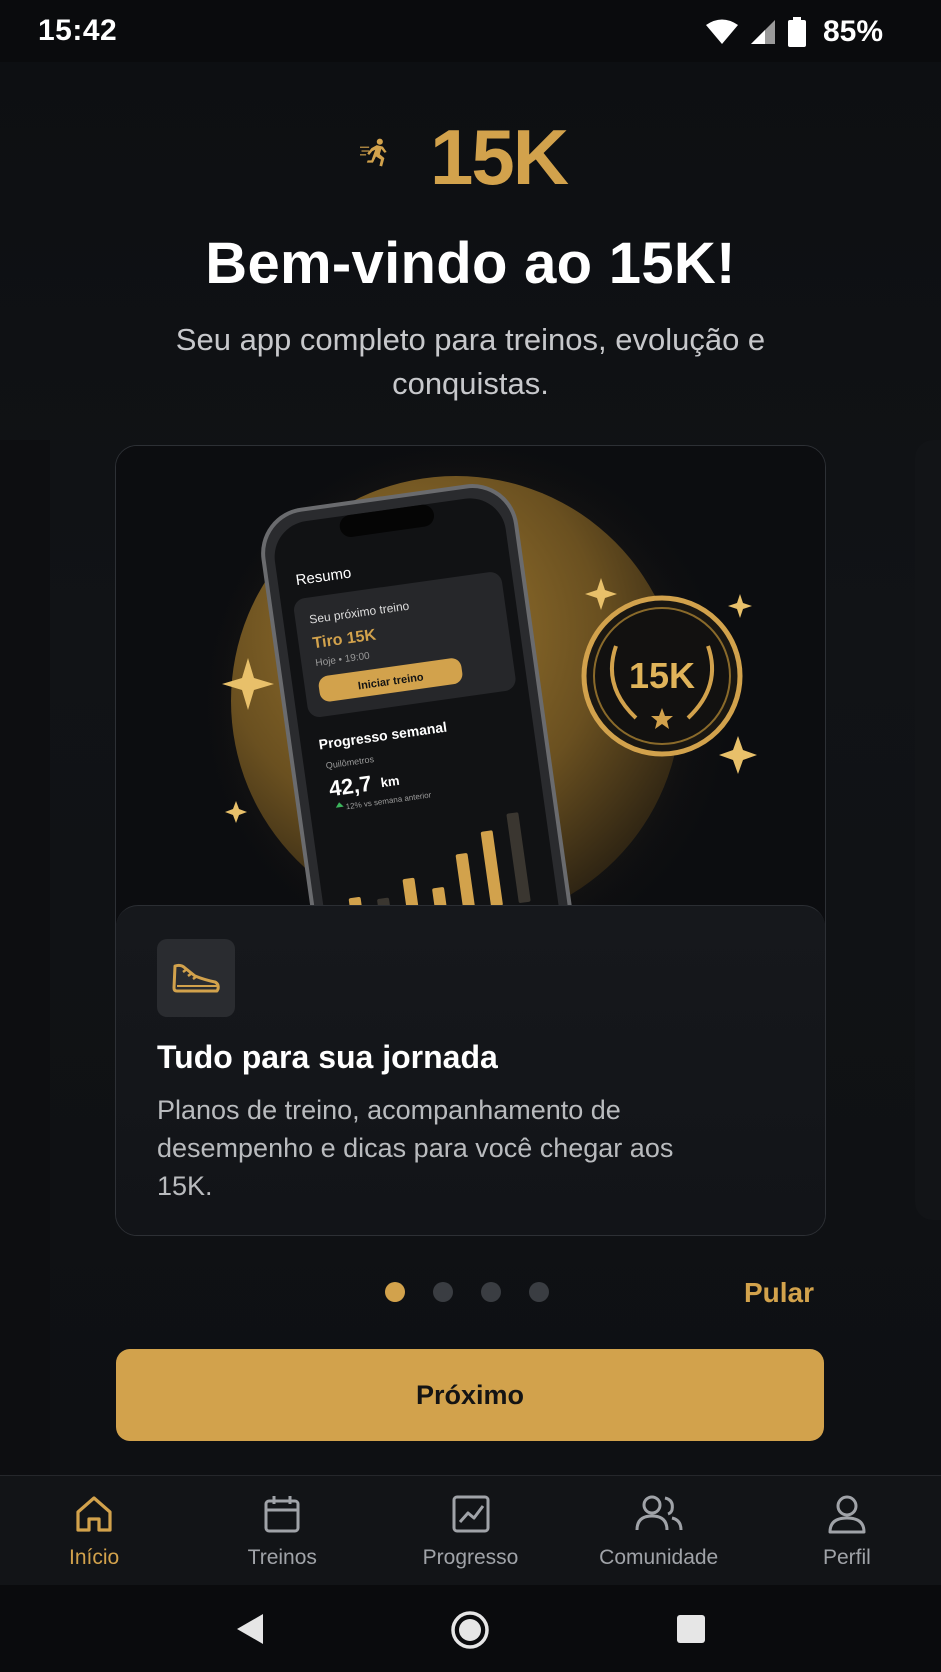 This screenshot has width=941, height=1672. What do you see at coordinates (779, 1293) in the screenshot?
I see `skip-button: Pular` at bounding box center [779, 1293].